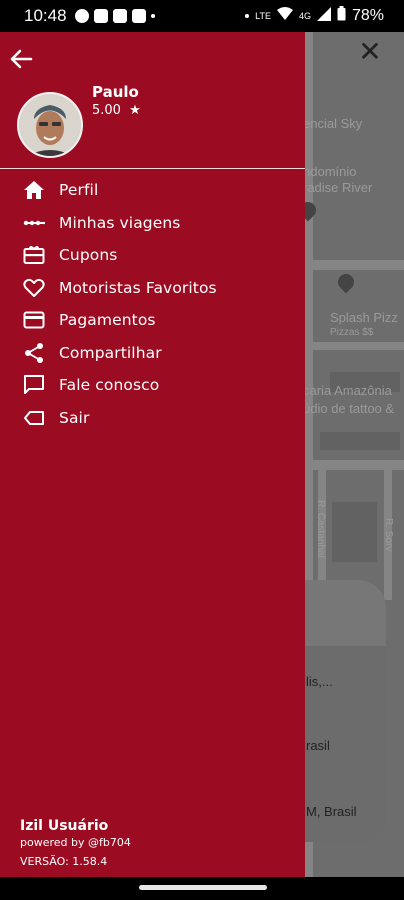 The width and height of the screenshot is (404, 900). I want to click on avatar, so click(50, 125).